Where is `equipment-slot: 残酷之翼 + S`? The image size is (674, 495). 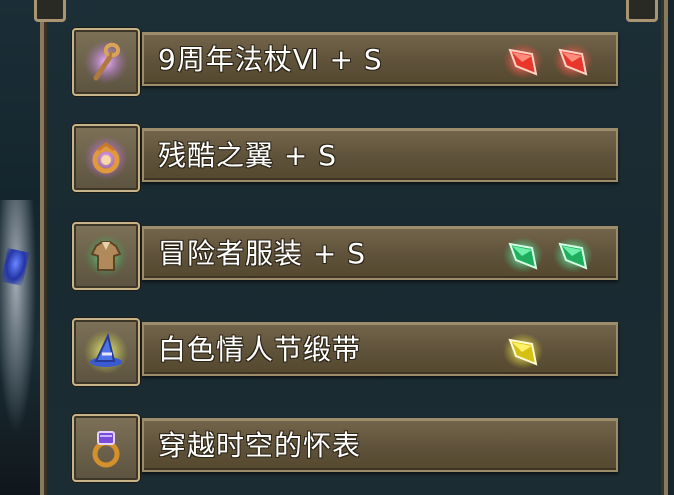
equipment-slot: 残酷之翼 + S is located at coordinates (347, 160).